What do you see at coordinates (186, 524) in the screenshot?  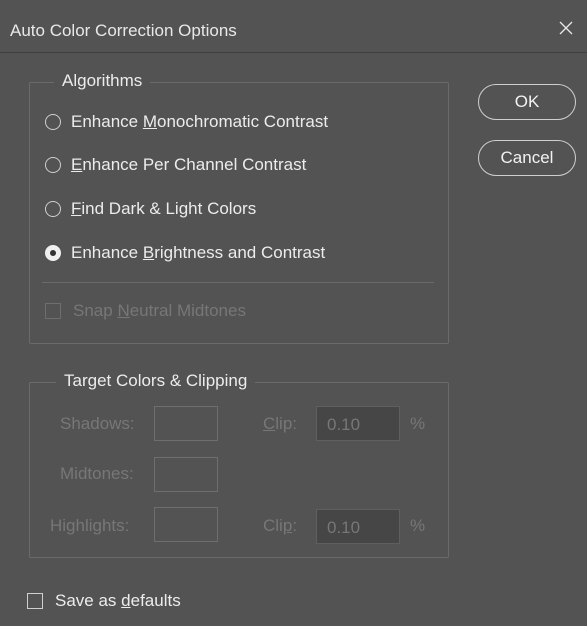 I see `highlights-color-swatch` at bounding box center [186, 524].